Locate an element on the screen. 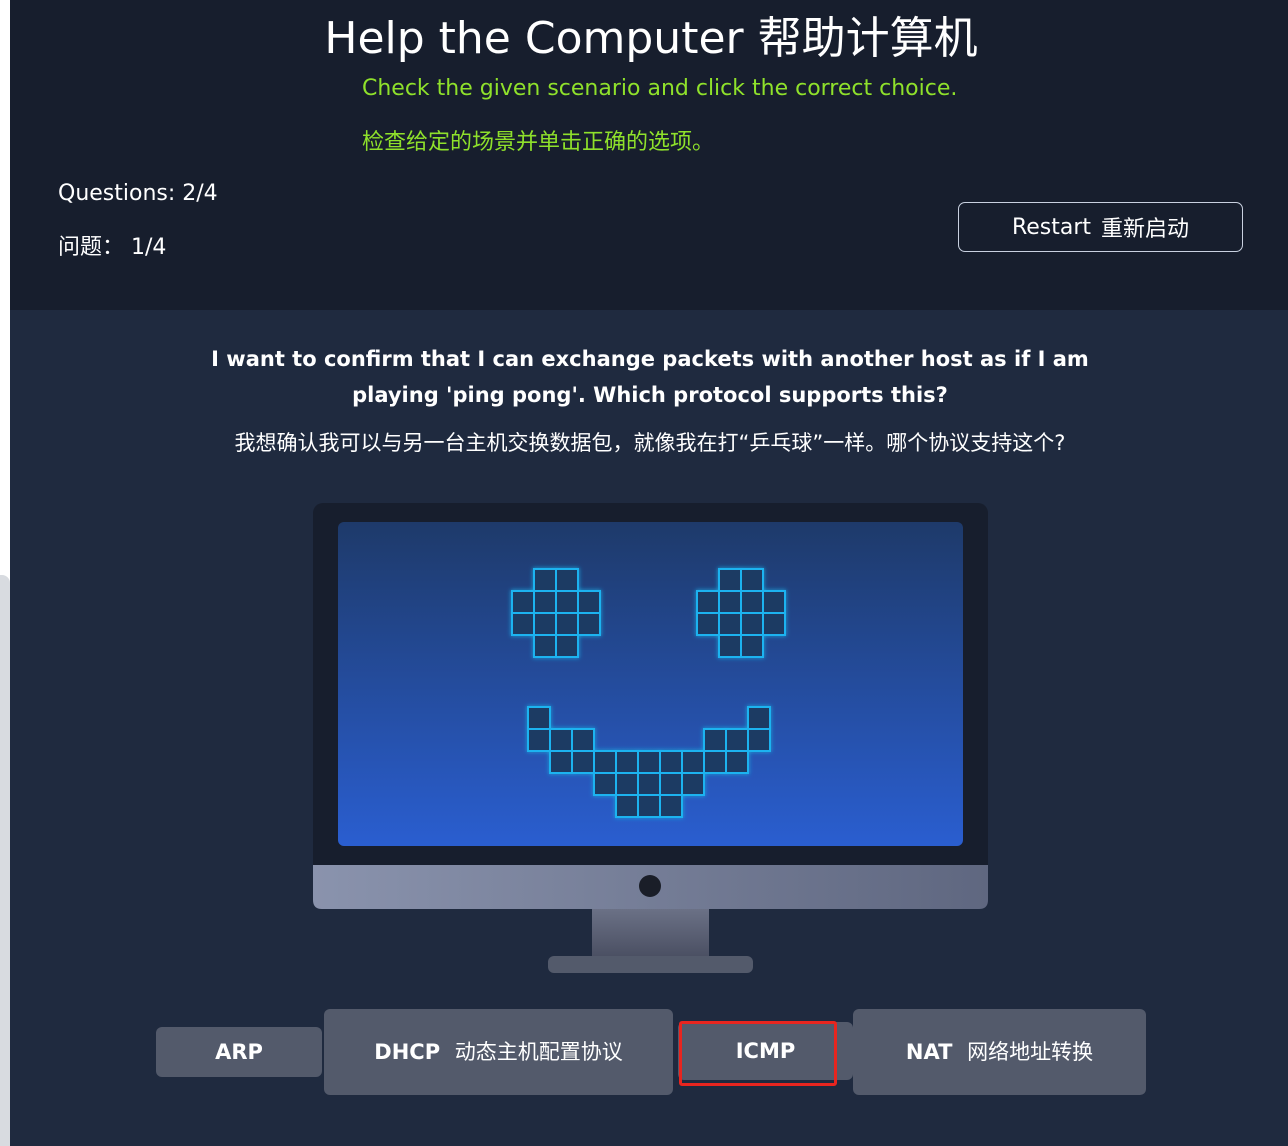 The height and width of the screenshot is (1146, 1288). choice-nat-label: NAT 网络地址转换 is located at coordinates (999, 1052).